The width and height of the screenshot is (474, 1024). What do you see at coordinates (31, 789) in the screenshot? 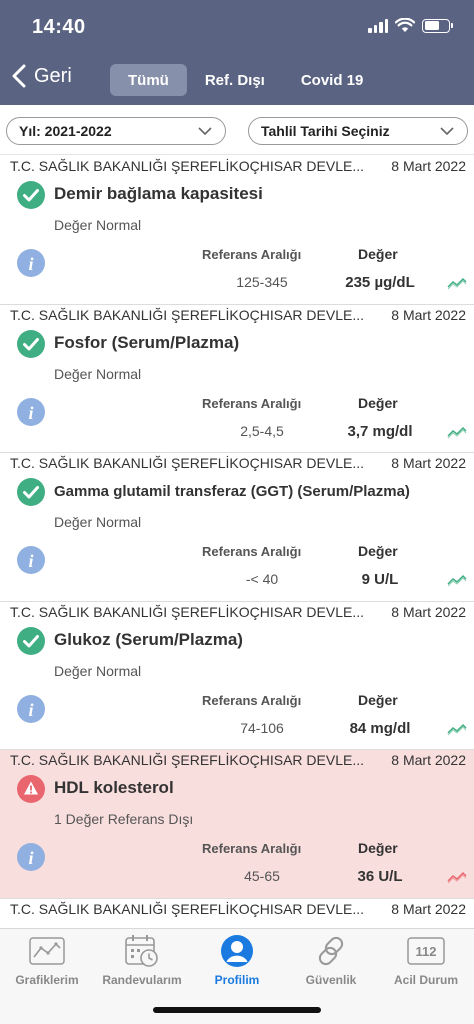
I see `warning-icon` at bounding box center [31, 789].